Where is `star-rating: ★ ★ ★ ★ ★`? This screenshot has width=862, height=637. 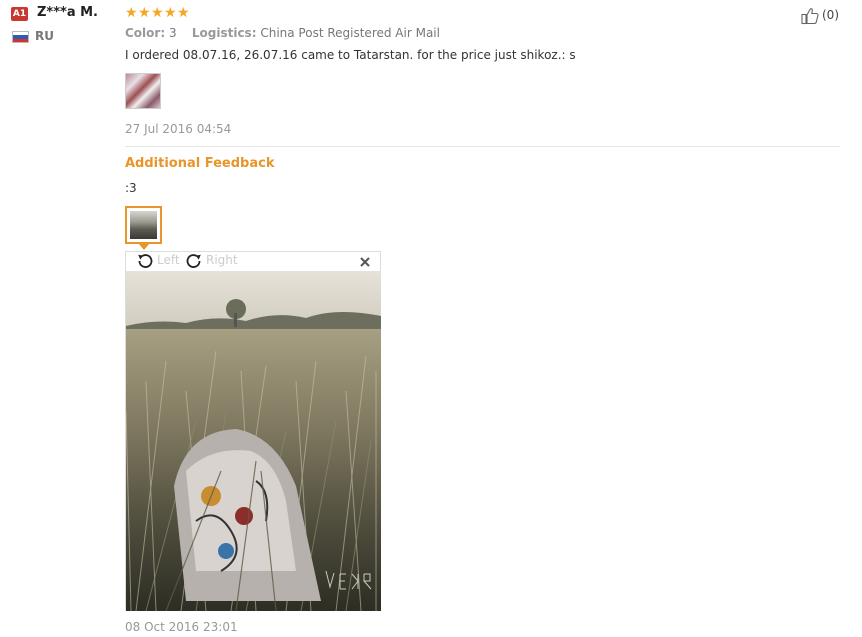 star-rating: ★ ★ ★ ★ ★ is located at coordinates (157, 13).